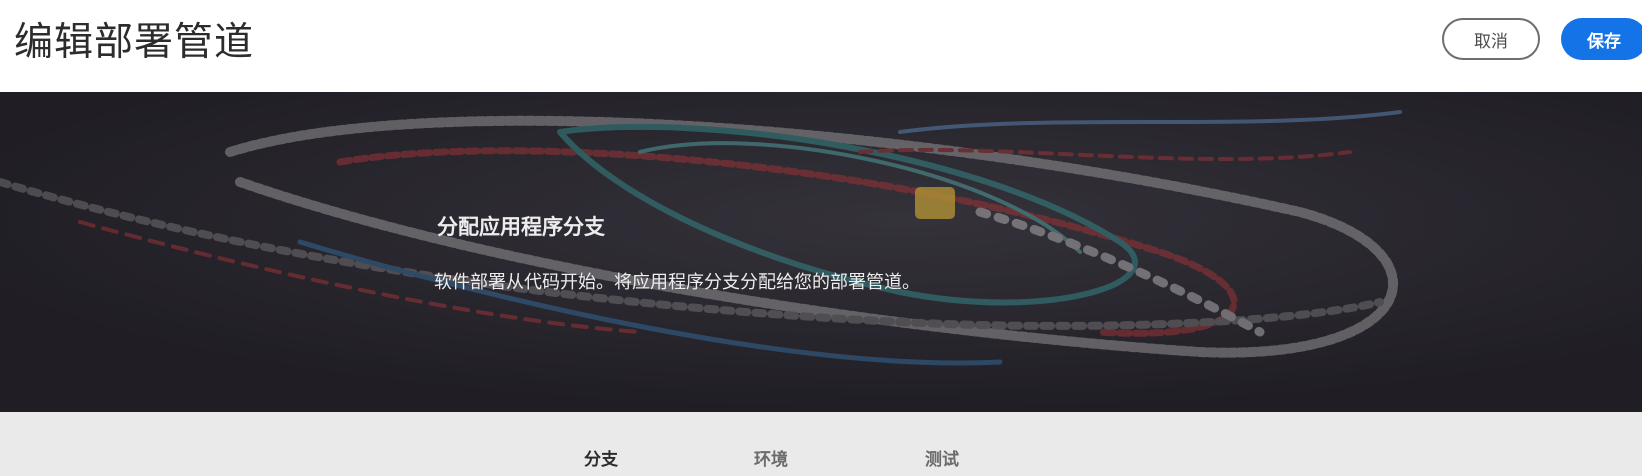 This screenshot has width=1642, height=476. I want to click on hero-description: 软件部署从代码开始。将应用程序分支分配给您的部署管道。, so click(677, 282).